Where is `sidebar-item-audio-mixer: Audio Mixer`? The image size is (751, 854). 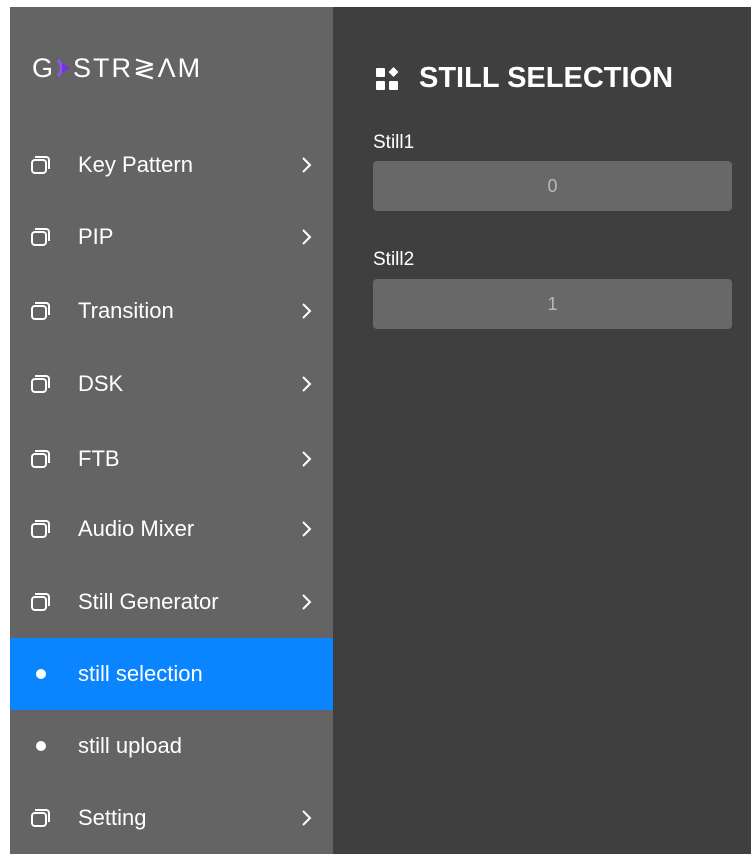 sidebar-item-audio-mixer: Audio Mixer is located at coordinates (171, 529).